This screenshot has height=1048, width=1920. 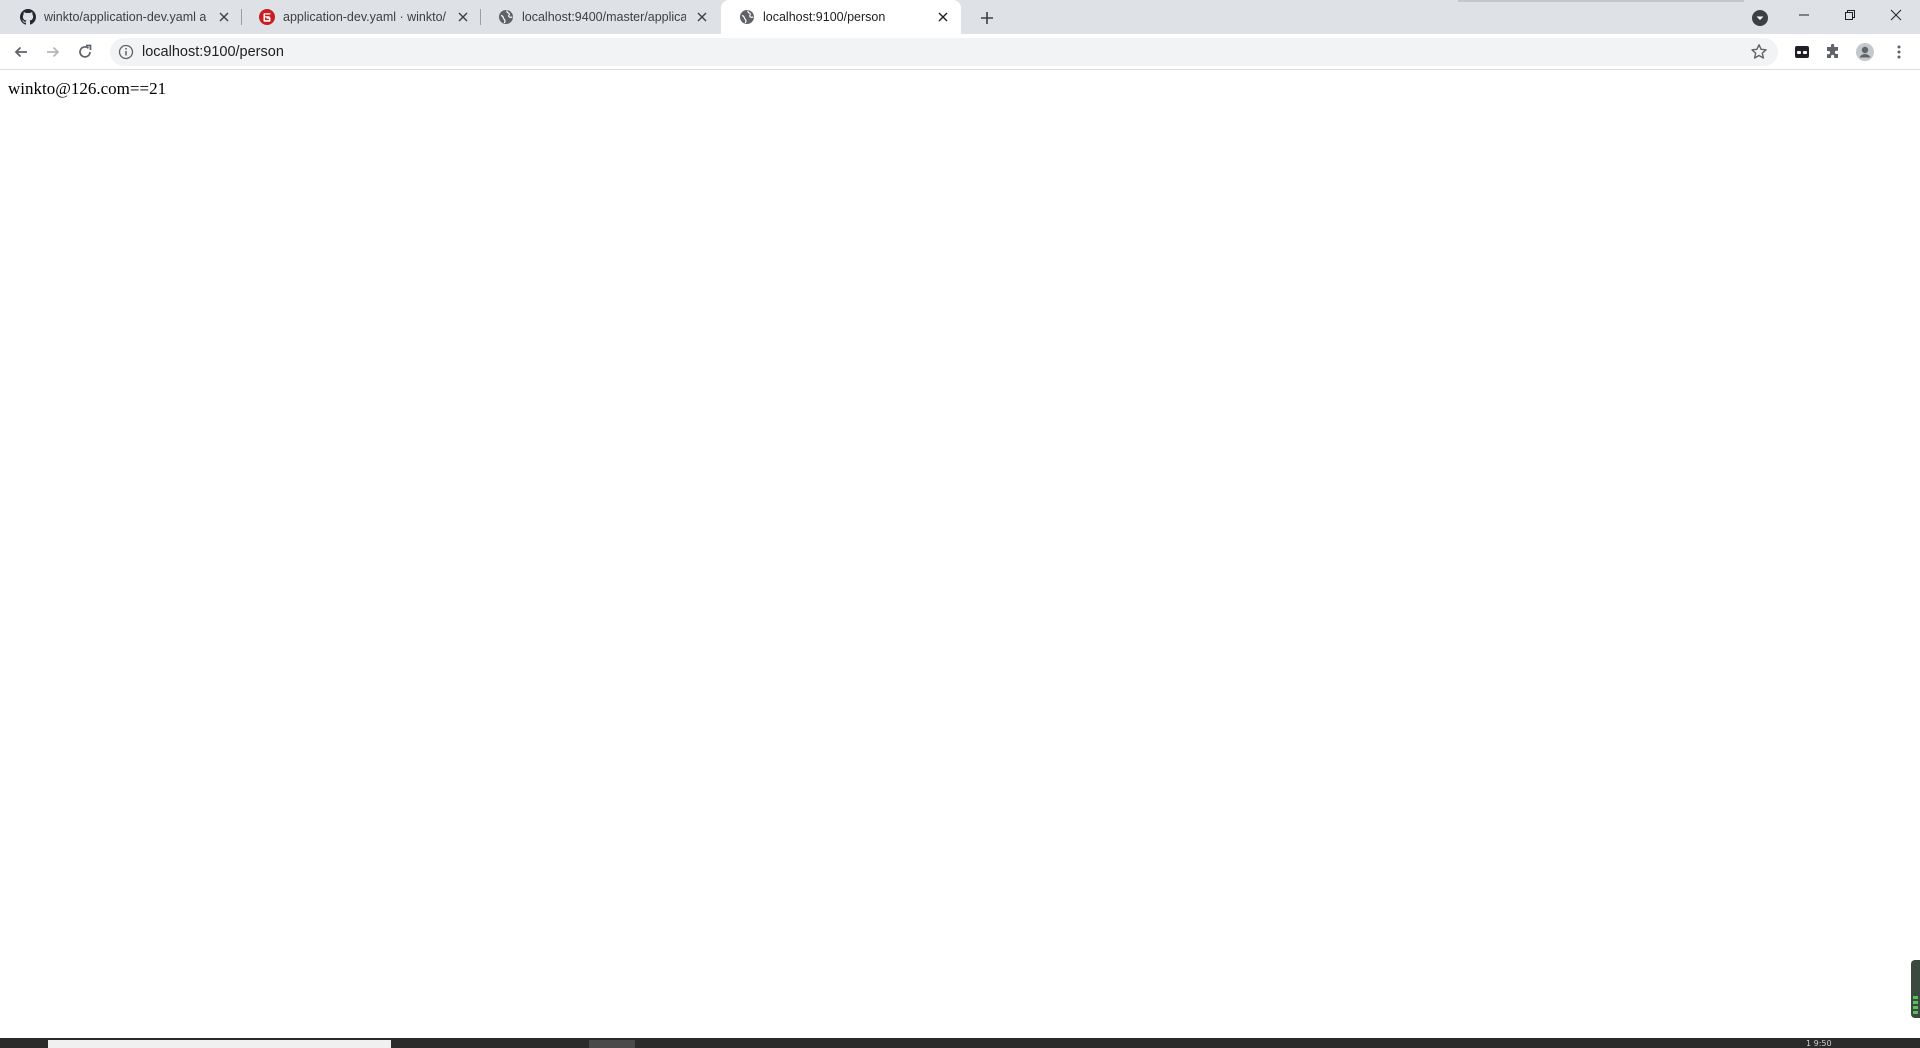 What do you see at coordinates (267, 17) in the screenshot?
I see `gitee-icon` at bounding box center [267, 17].